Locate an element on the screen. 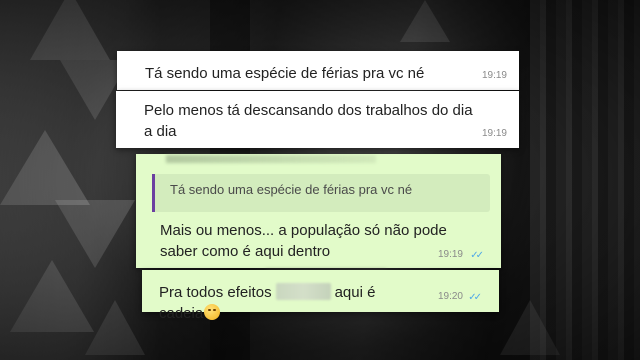 This screenshot has width=640, height=360. quoted-message: Tá sendo uma espécie de férias pra vc né is located at coordinates (321, 193).